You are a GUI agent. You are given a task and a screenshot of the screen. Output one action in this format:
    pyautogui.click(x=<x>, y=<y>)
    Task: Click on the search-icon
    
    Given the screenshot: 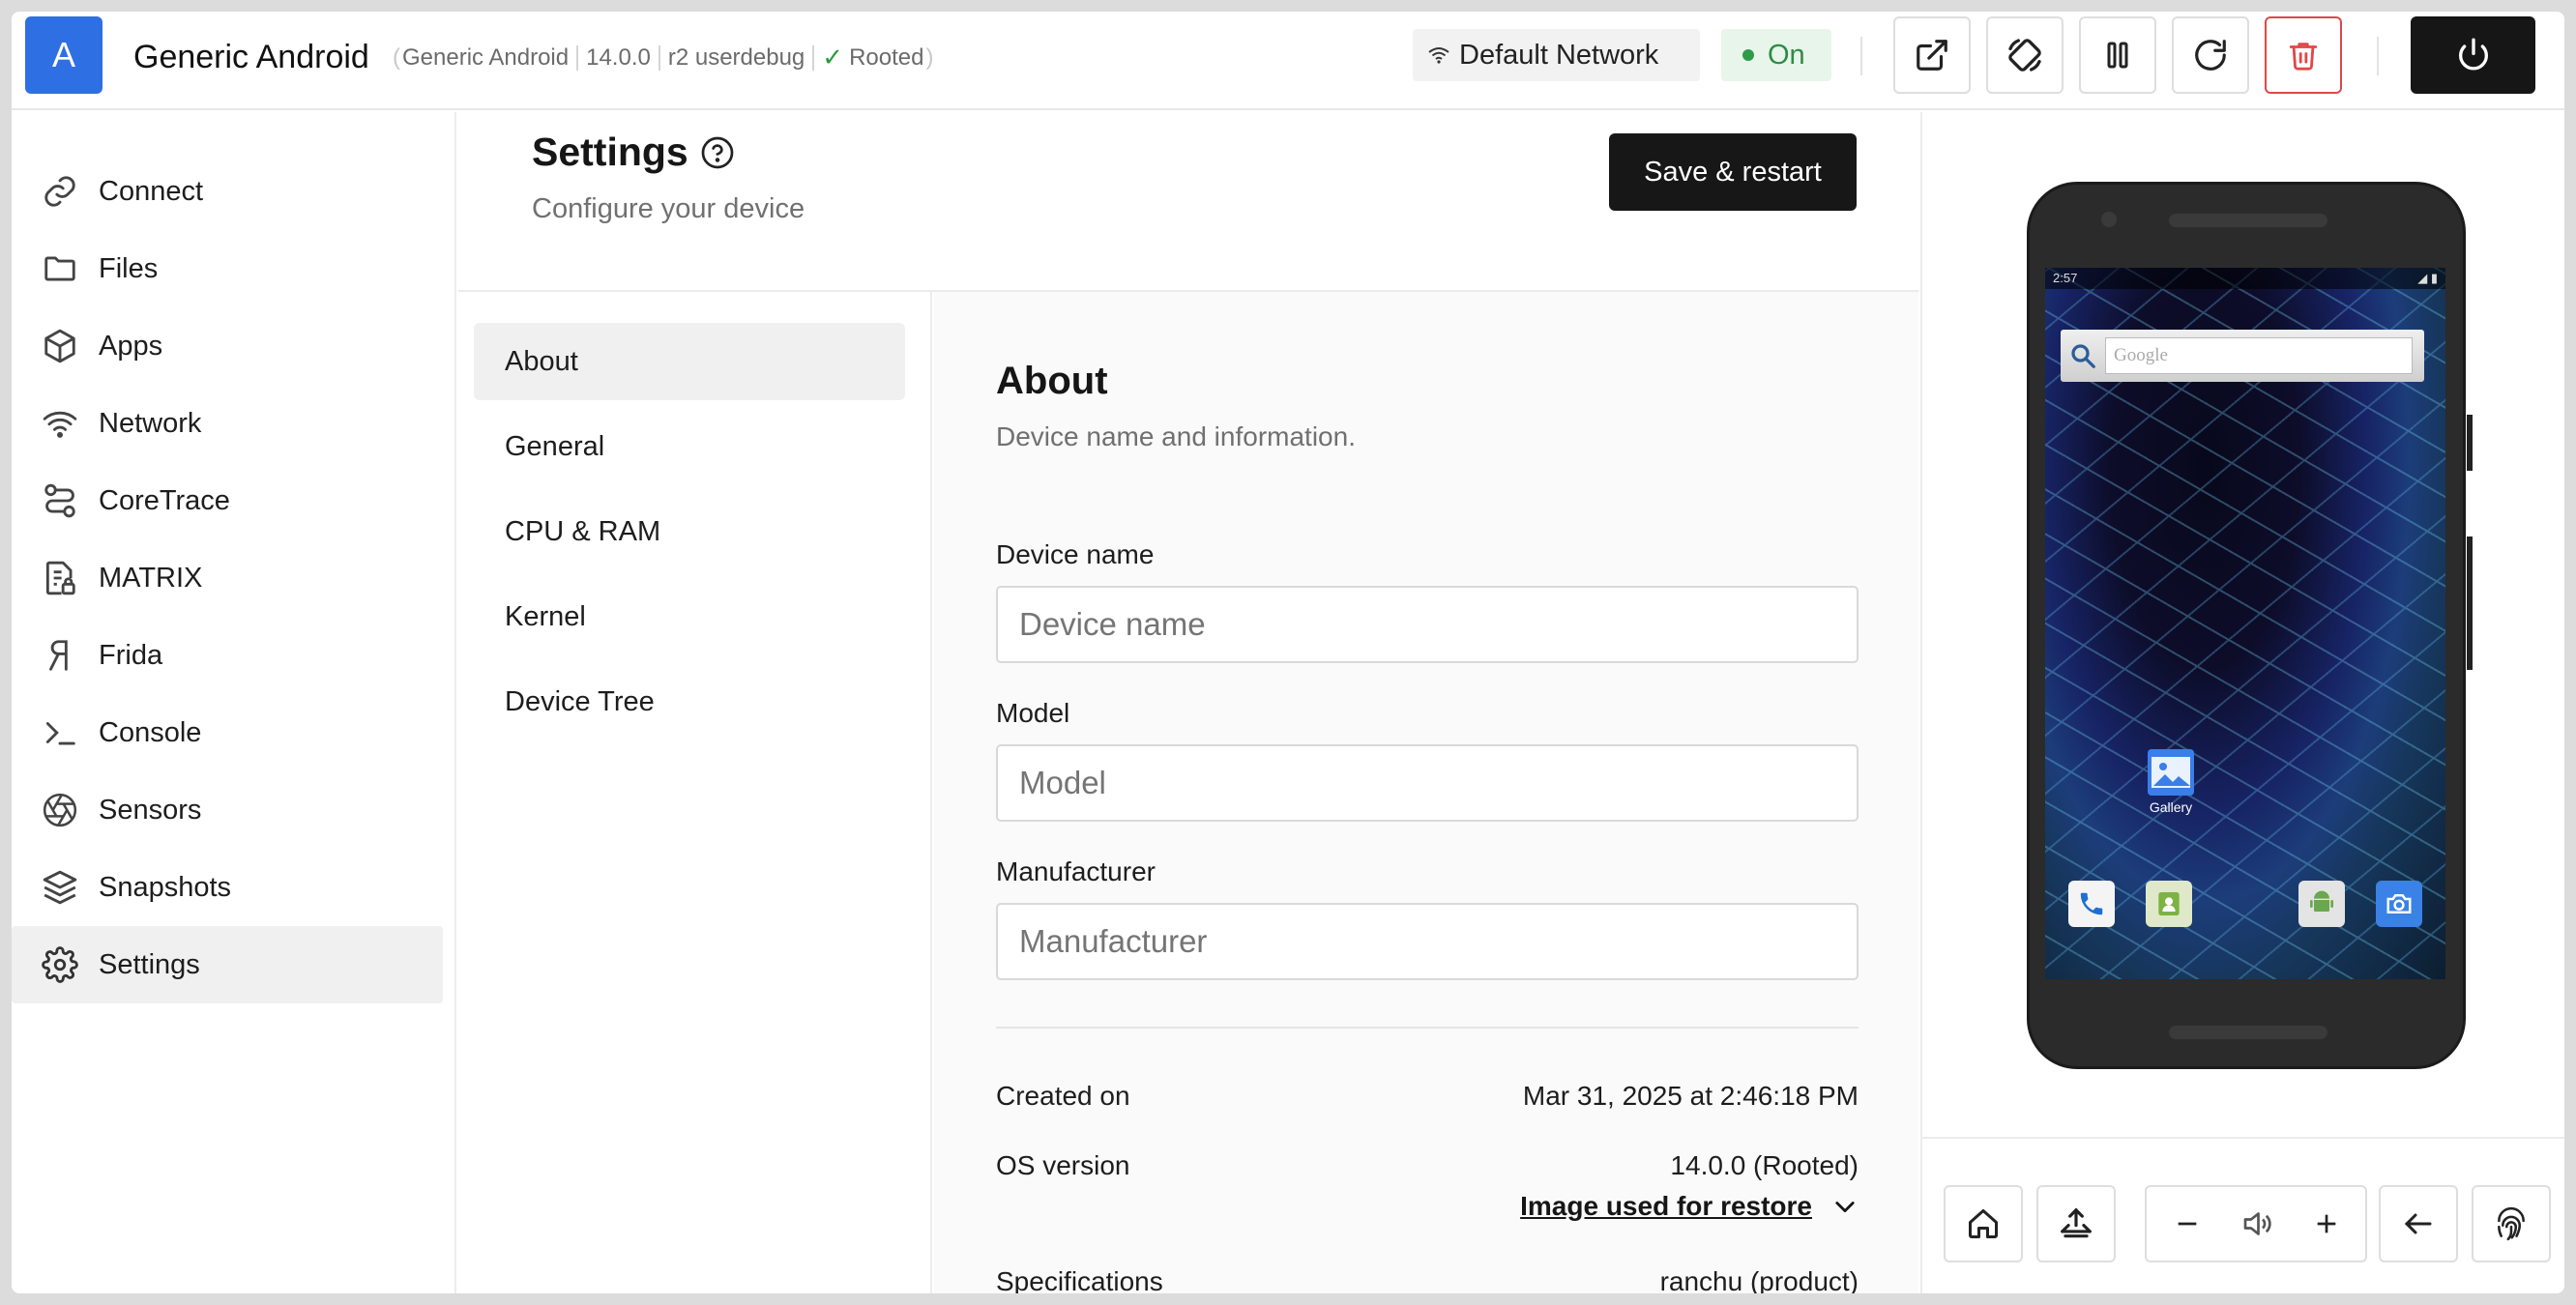 What is the action you would take?
    pyautogui.click(x=2083, y=356)
    